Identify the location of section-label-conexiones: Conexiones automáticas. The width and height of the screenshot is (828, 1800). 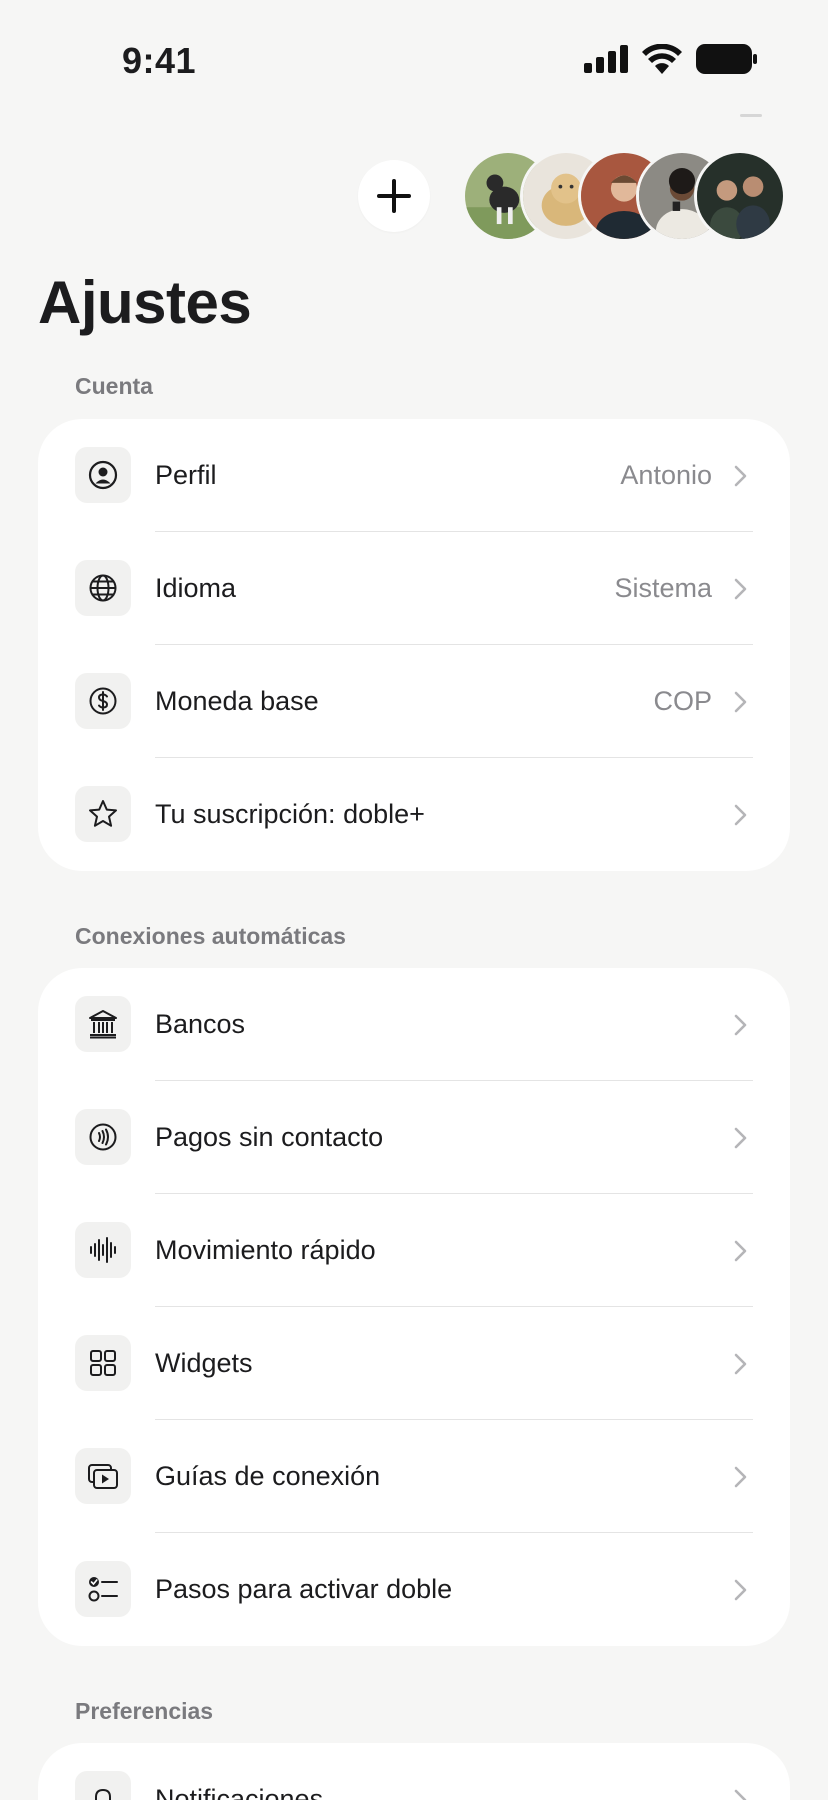
(210, 936).